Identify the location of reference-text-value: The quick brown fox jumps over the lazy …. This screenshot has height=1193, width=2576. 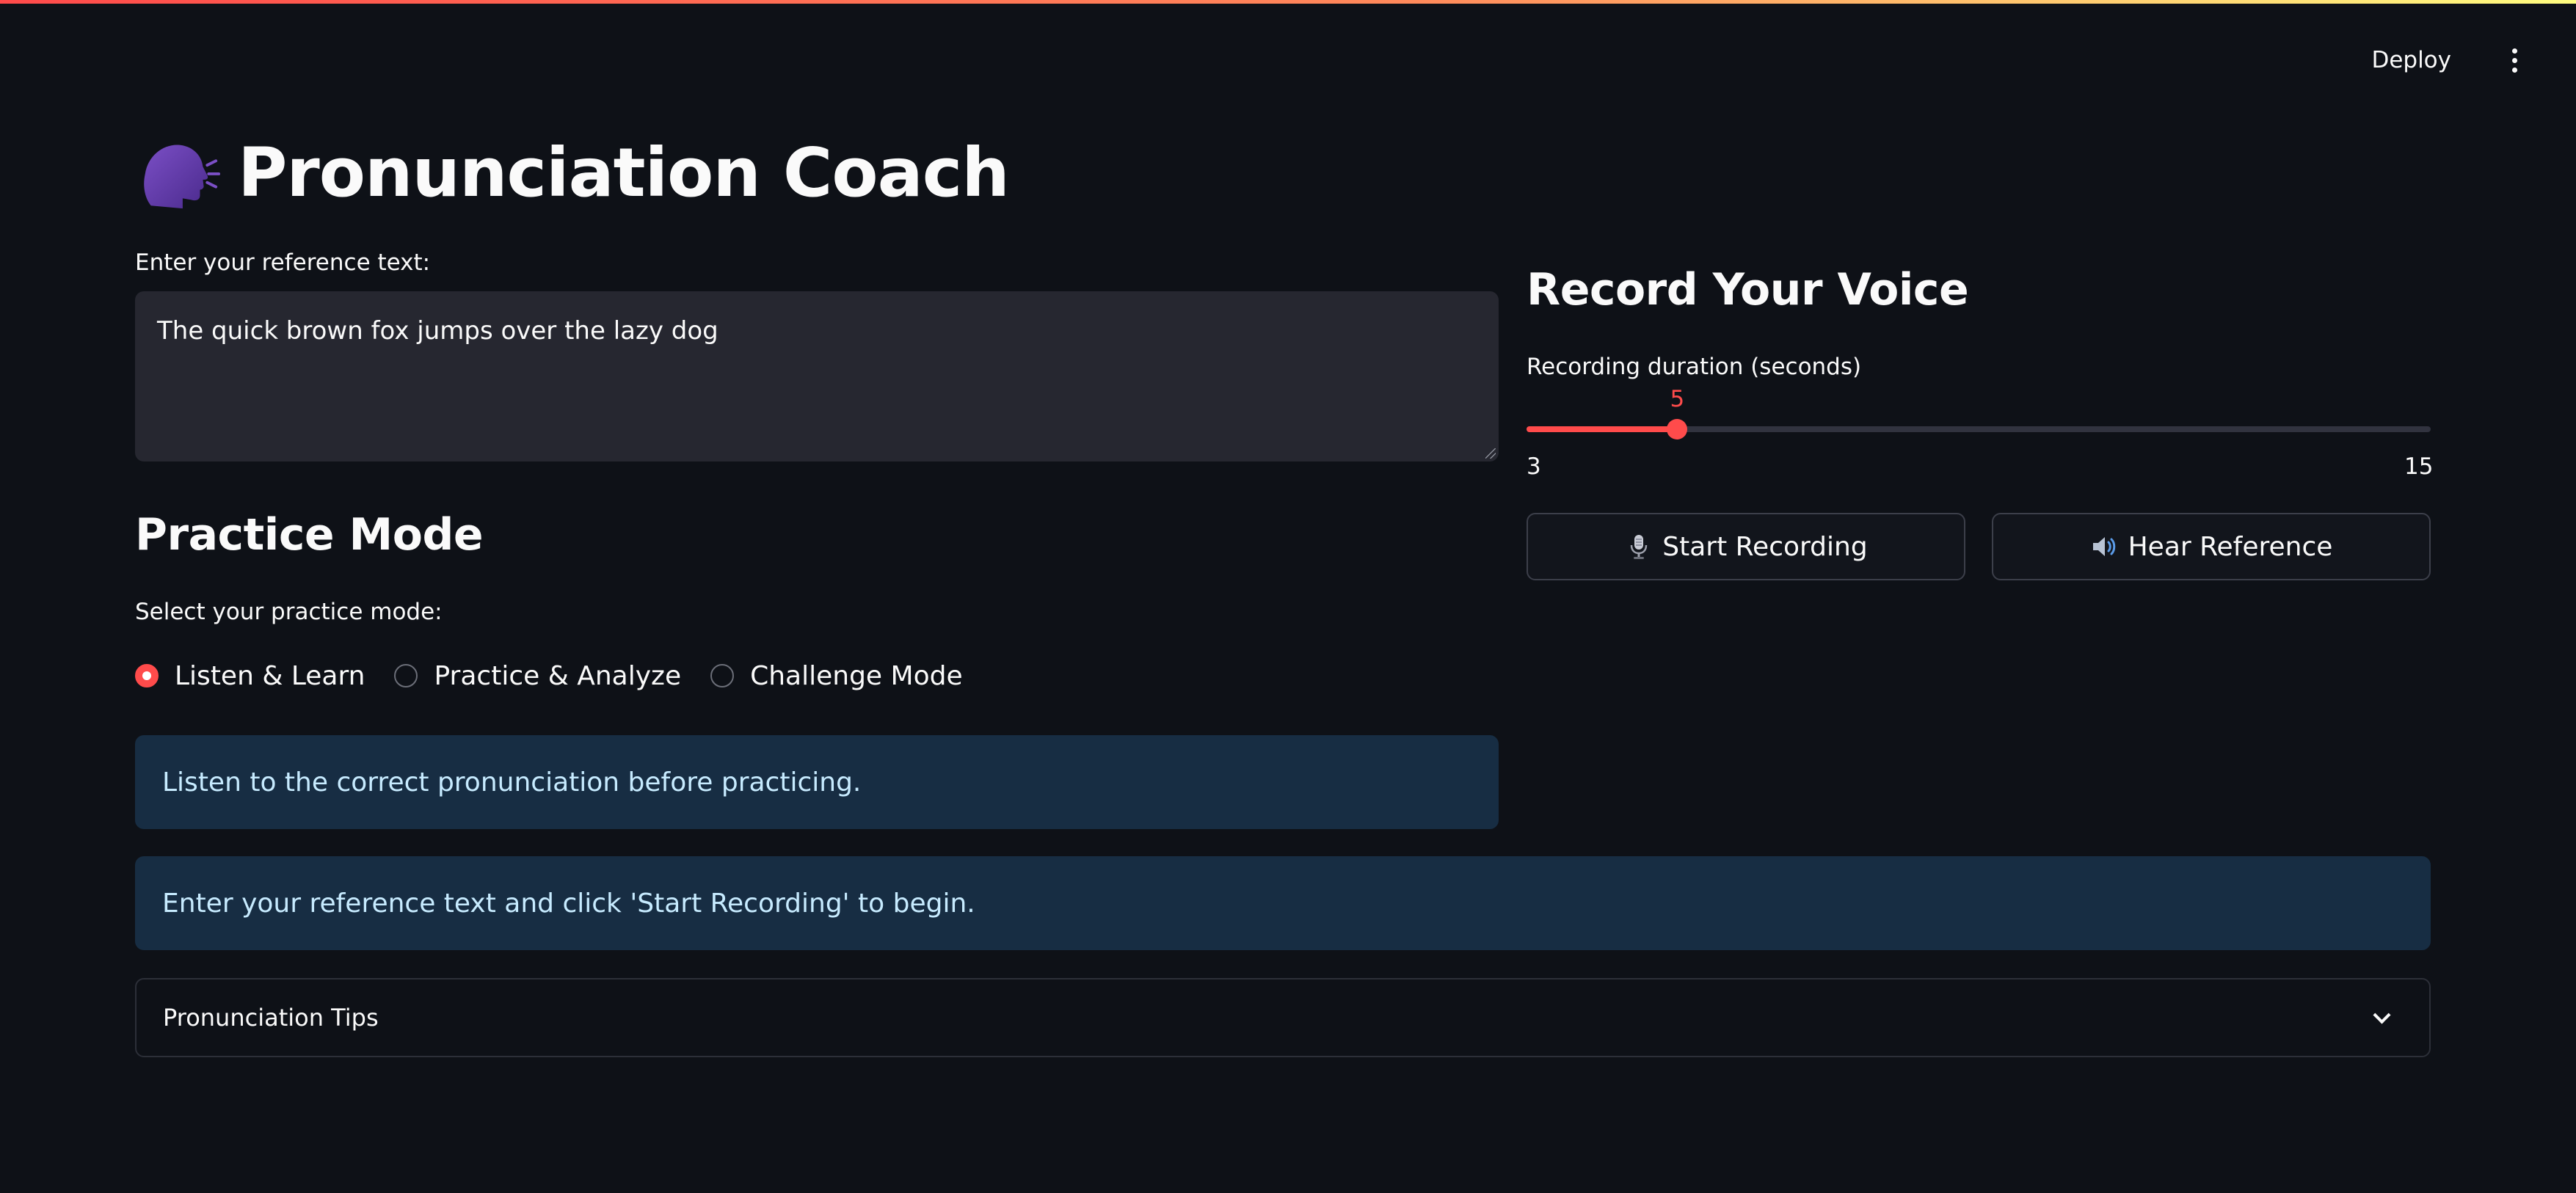
(437, 331).